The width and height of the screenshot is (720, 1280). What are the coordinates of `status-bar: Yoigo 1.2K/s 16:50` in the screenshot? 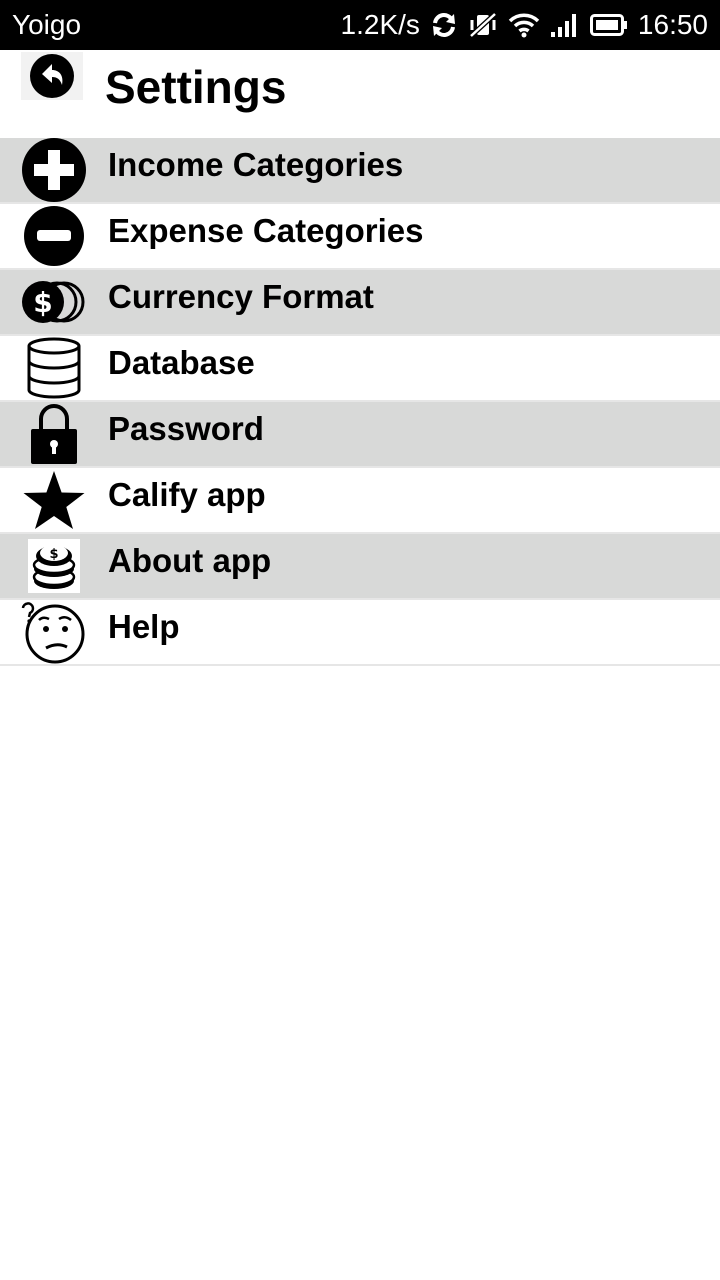 It's located at (360, 25).